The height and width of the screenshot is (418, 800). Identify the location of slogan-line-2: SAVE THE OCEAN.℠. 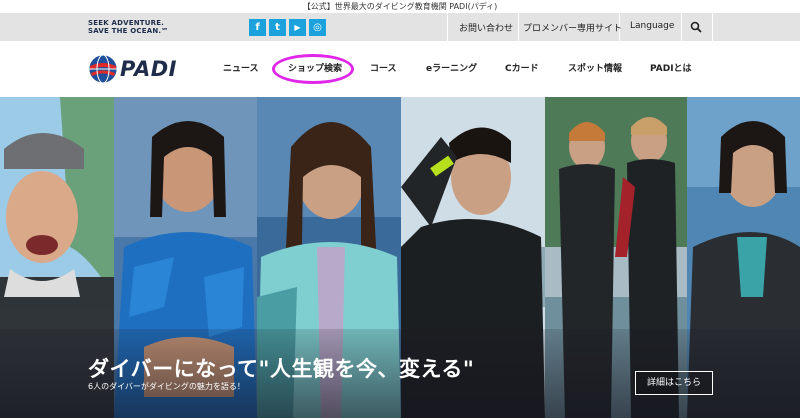
(128, 31).